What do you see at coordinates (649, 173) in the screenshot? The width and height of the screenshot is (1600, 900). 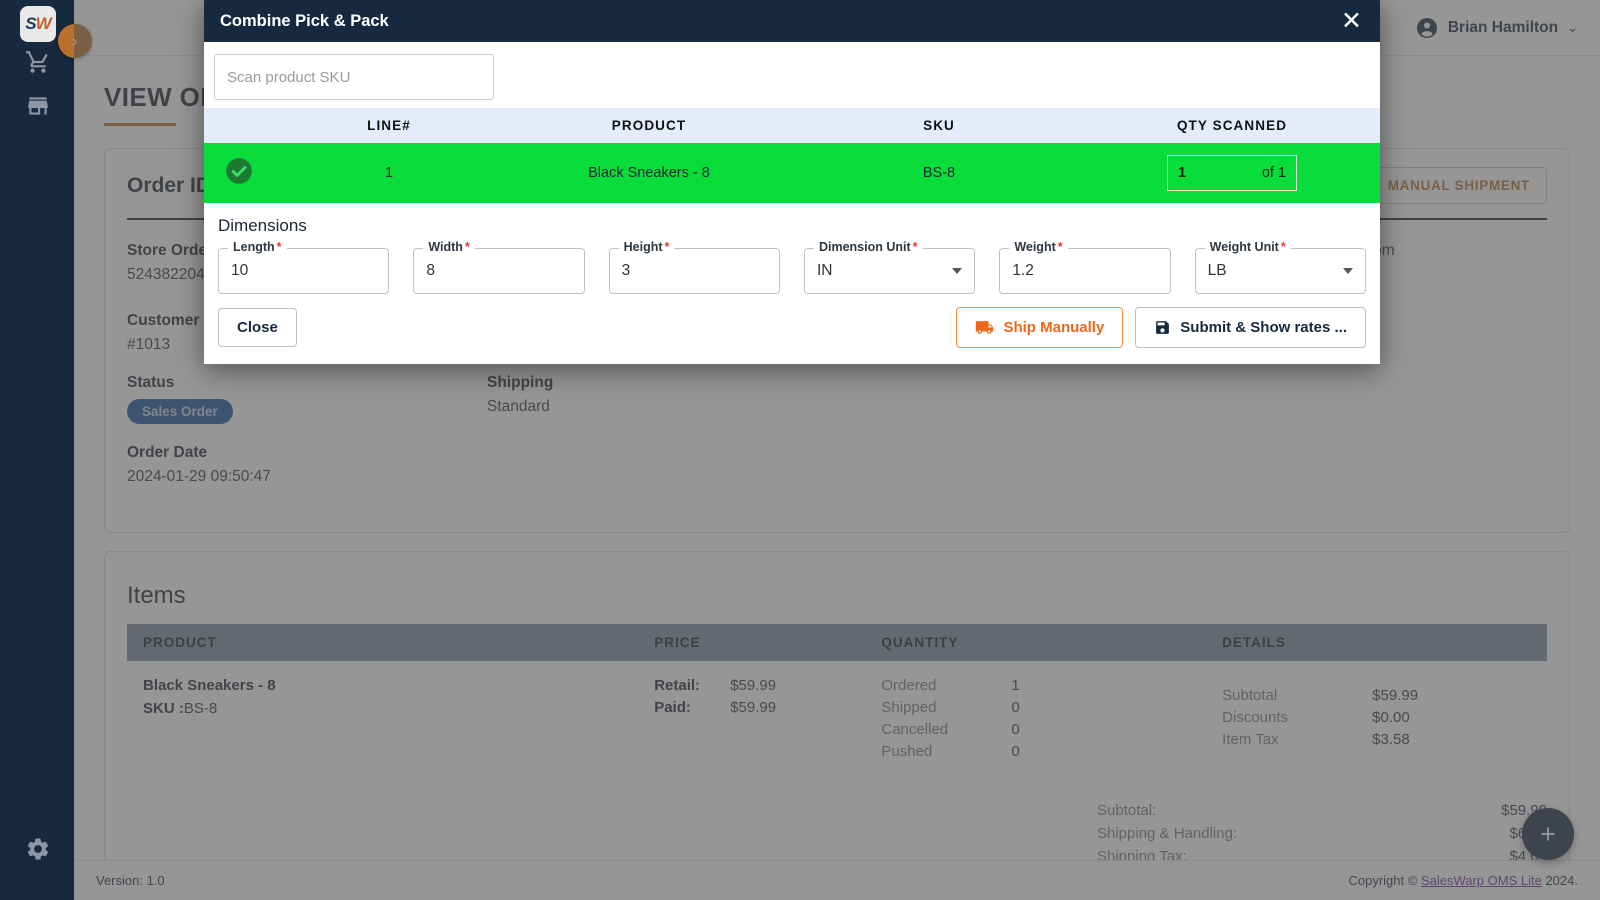 I see `cell-product: Black Sneakers - 8` at bounding box center [649, 173].